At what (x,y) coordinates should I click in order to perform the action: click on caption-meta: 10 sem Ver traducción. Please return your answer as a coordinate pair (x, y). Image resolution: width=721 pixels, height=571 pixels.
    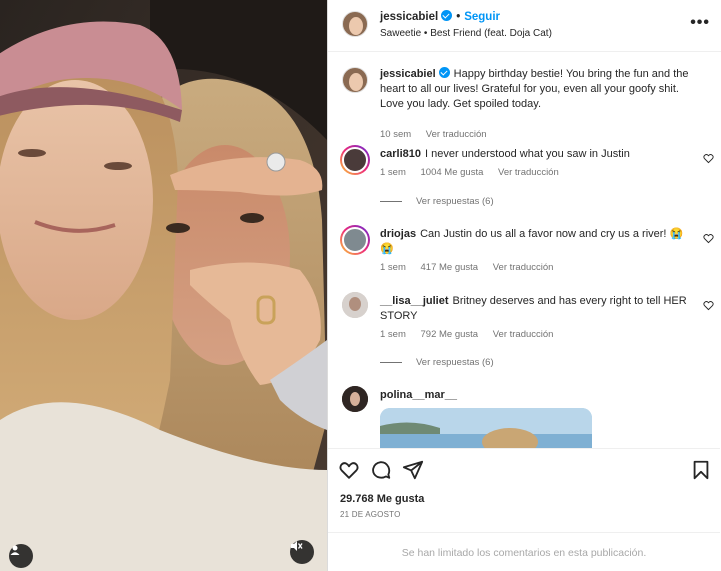
    Looking at the image, I should click on (439, 134).